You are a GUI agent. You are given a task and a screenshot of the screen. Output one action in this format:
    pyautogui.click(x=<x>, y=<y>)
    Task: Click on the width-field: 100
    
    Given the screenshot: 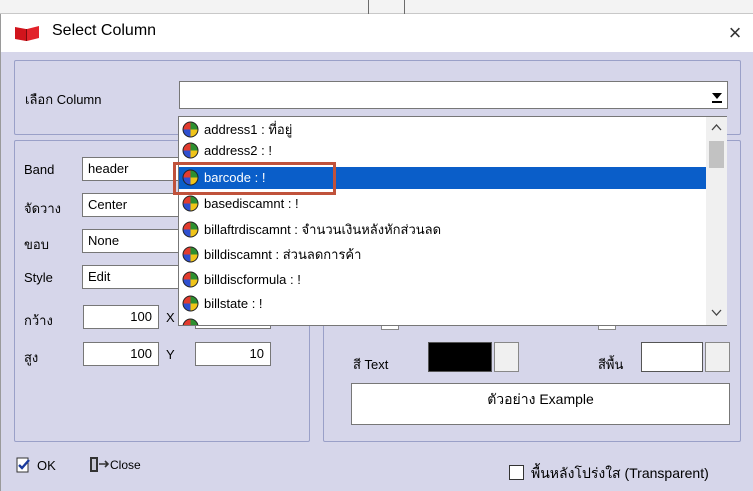 What is the action you would take?
    pyautogui.click(x=121, y=317)
    